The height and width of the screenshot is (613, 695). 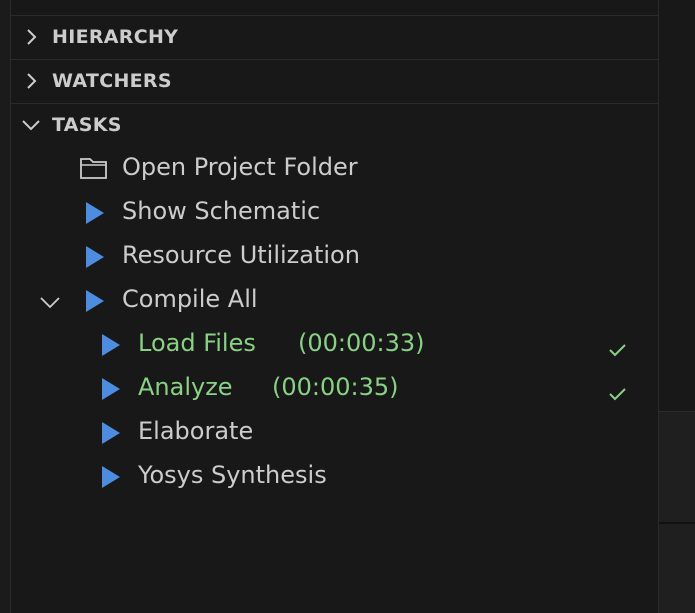 I want to click on task-duration: (00:00:35), so click(x=335, y=387).